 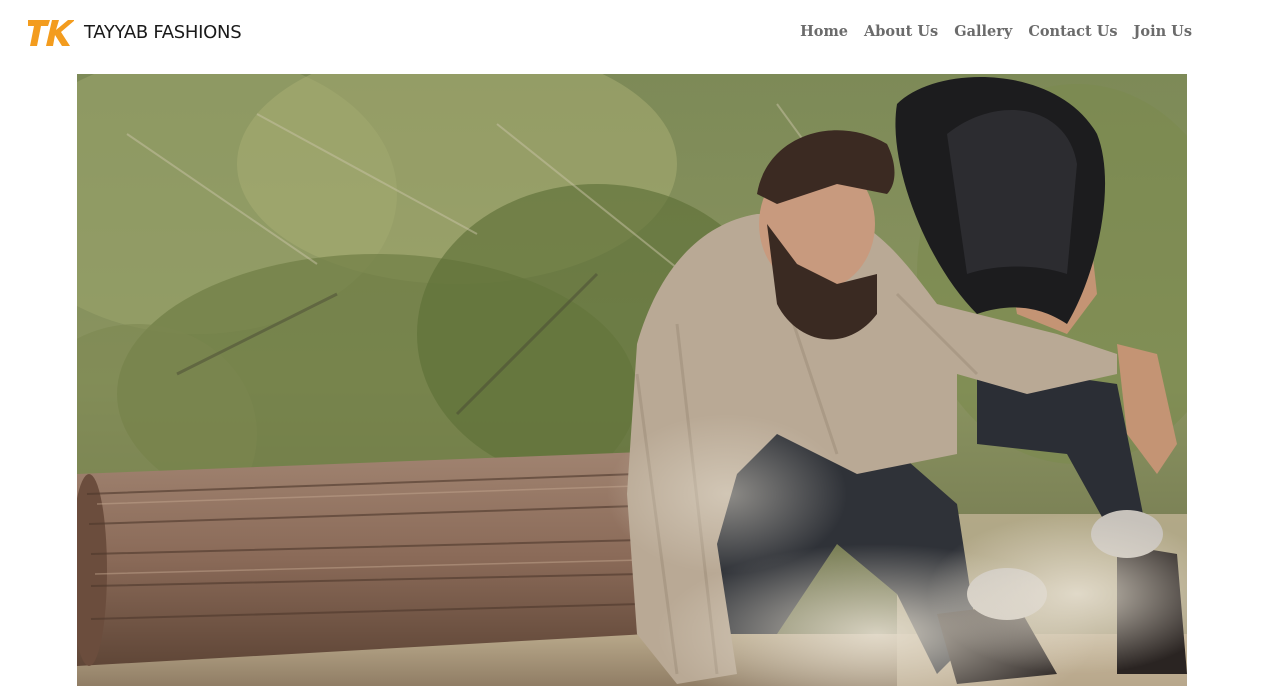 I want to click on brand-name: TAYYAB FASHIONS, so click(x=163, y=32).